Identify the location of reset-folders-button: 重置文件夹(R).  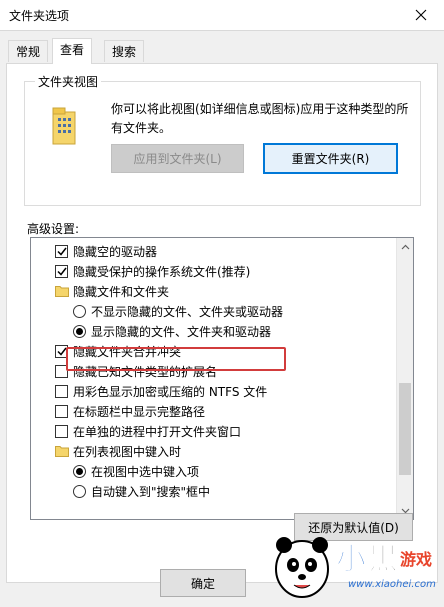
(330, 158).